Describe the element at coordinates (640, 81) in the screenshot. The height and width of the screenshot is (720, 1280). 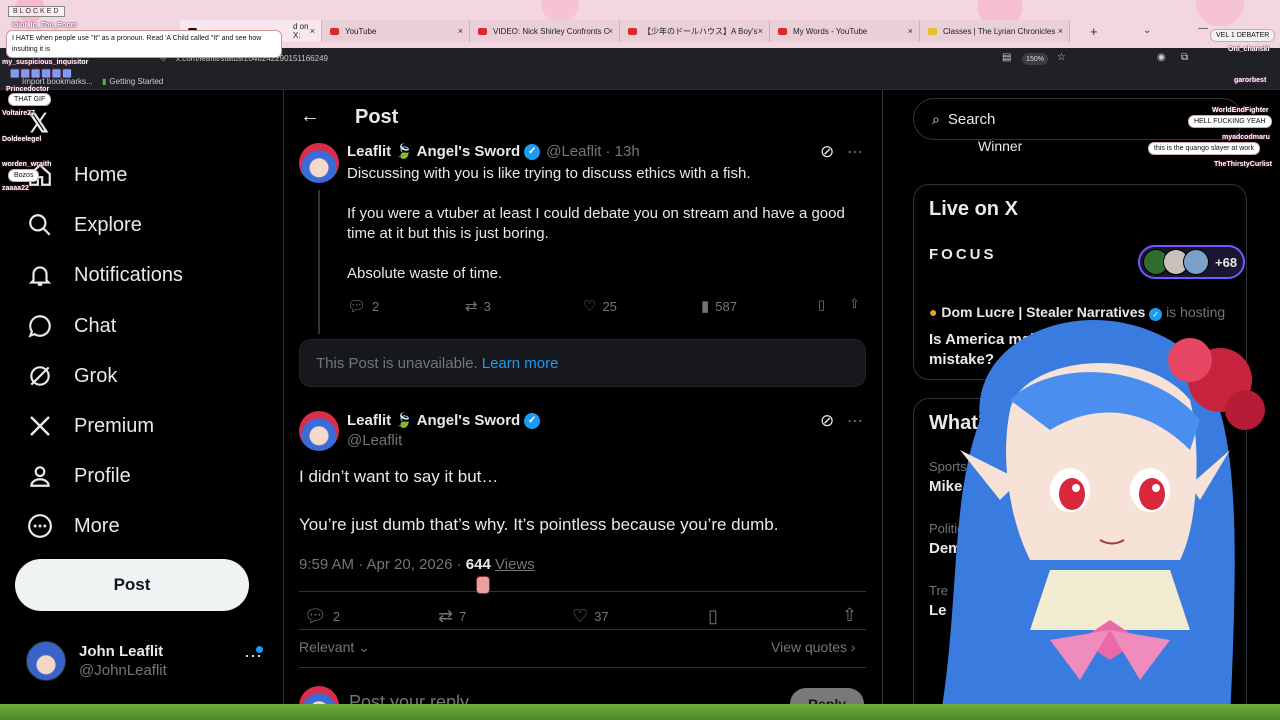
I see `bookmarks-bar` at that location.